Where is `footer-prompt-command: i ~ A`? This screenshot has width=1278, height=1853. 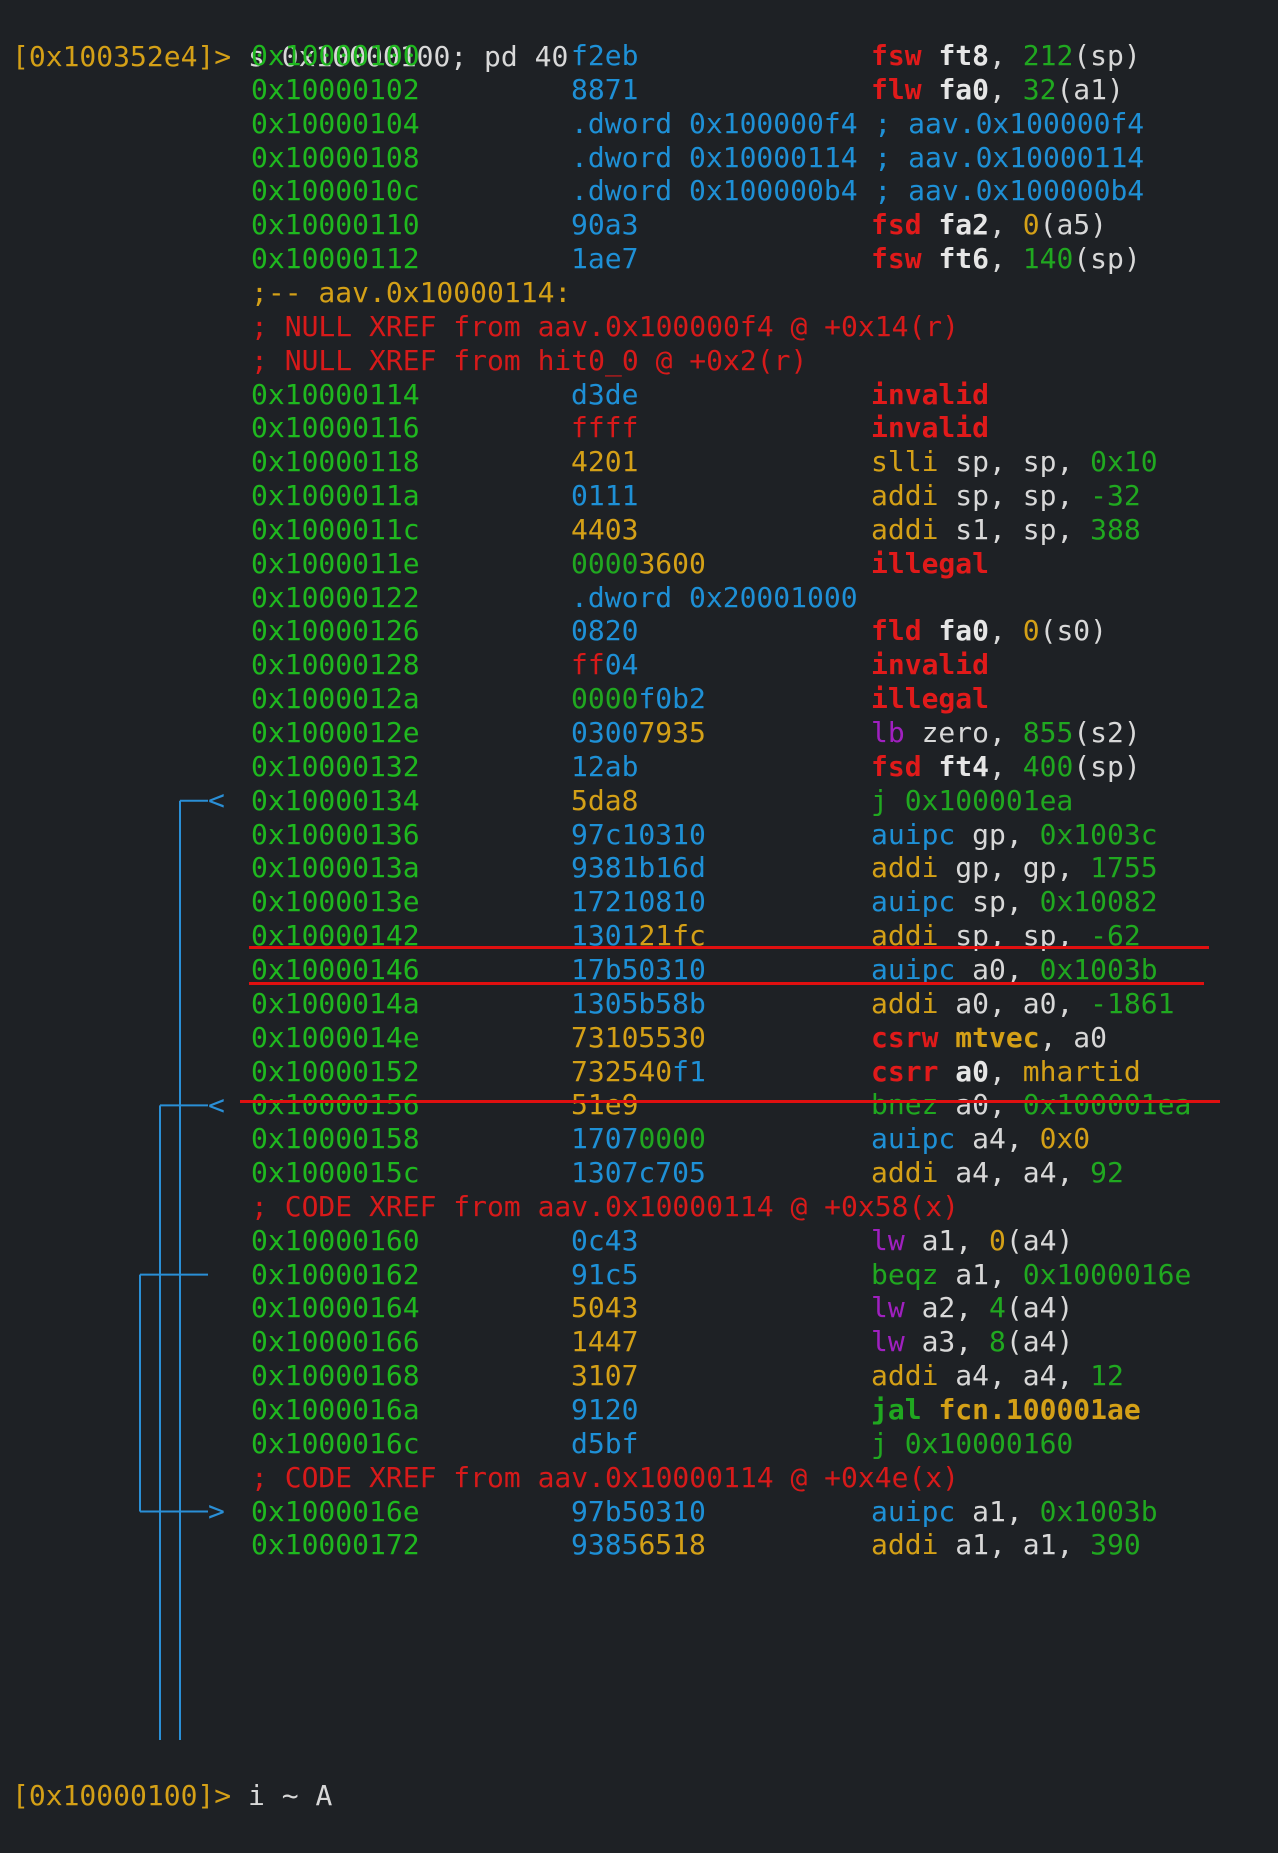
footer-prompt-command: i ~ A is located at coordinates (290, 1795).